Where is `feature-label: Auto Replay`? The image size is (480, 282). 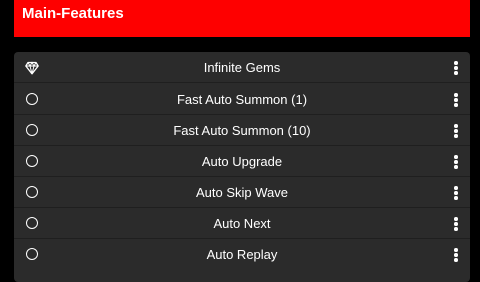 feature-label: Auto Replay is located at coordinates (242, 254).